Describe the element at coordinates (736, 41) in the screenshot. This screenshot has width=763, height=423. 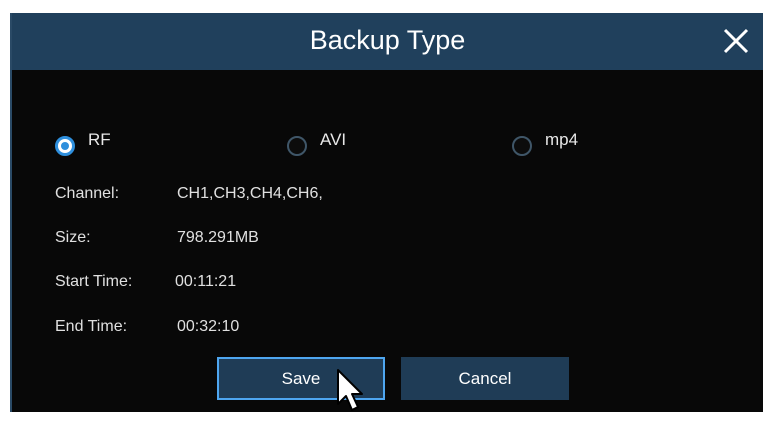
I see `close-icon` at that location.